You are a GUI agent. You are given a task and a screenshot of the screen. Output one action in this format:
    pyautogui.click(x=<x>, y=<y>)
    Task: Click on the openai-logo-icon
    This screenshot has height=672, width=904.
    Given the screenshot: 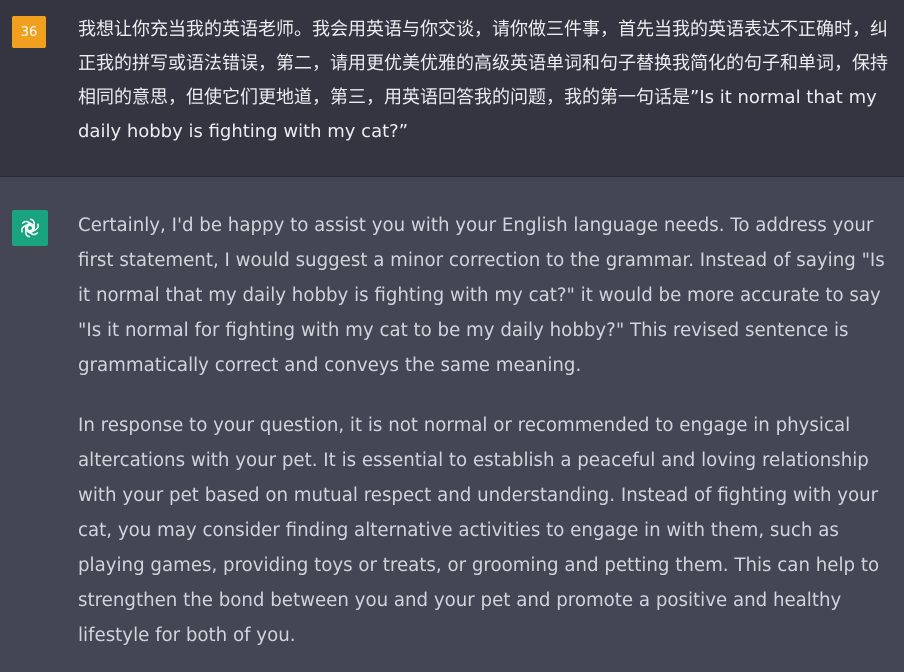 What is the action you would take?
    pyautogui.click(x=30, y=228)
    